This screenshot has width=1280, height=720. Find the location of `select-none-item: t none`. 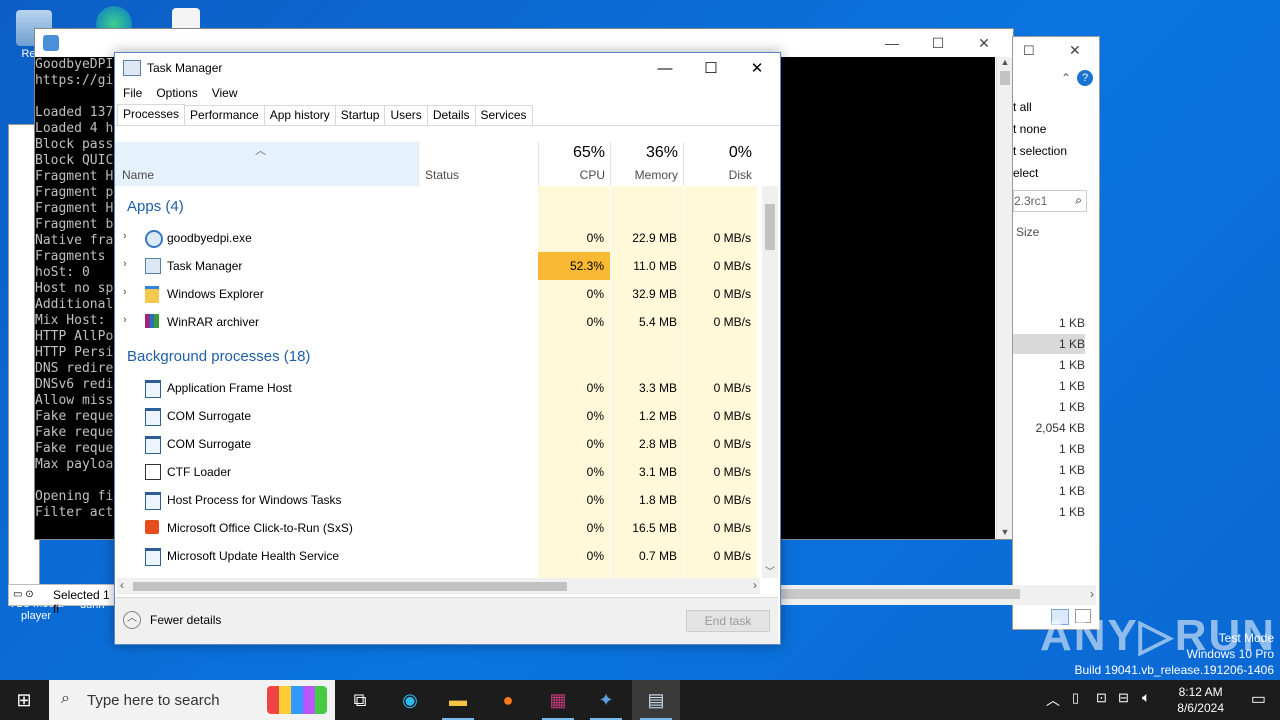

select-none-item: t none is located at coordinates (1029, 129).